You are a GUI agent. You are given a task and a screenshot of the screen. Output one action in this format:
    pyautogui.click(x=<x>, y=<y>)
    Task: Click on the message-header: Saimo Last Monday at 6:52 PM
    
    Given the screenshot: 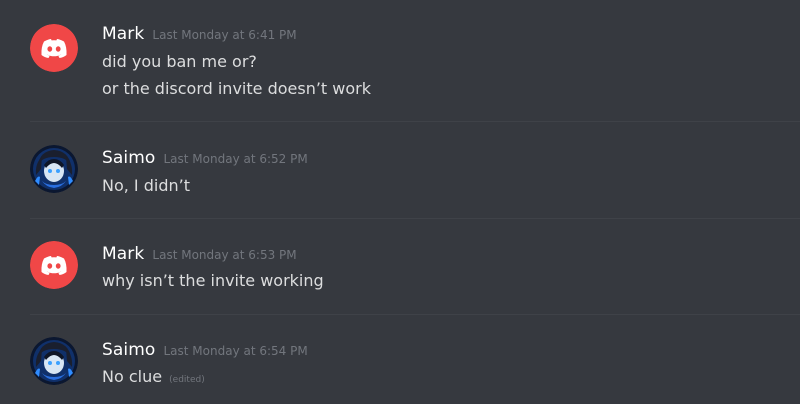 What is the action you would take?
    pyautogui.click(x=205, y=158)
    